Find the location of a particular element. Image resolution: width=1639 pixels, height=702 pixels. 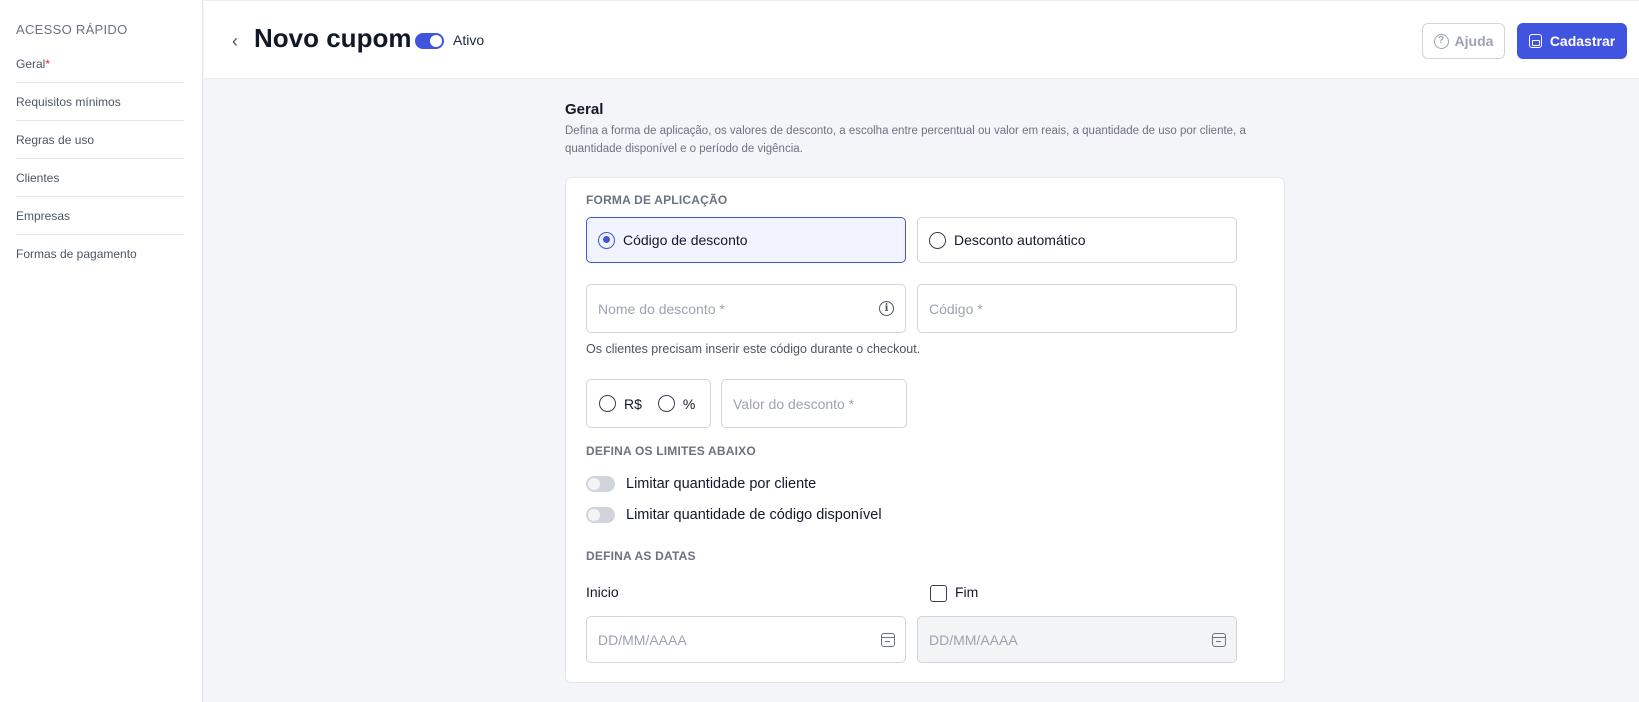

option-automatic-discount: Desconto automático is located at coordinates (1077, 240).